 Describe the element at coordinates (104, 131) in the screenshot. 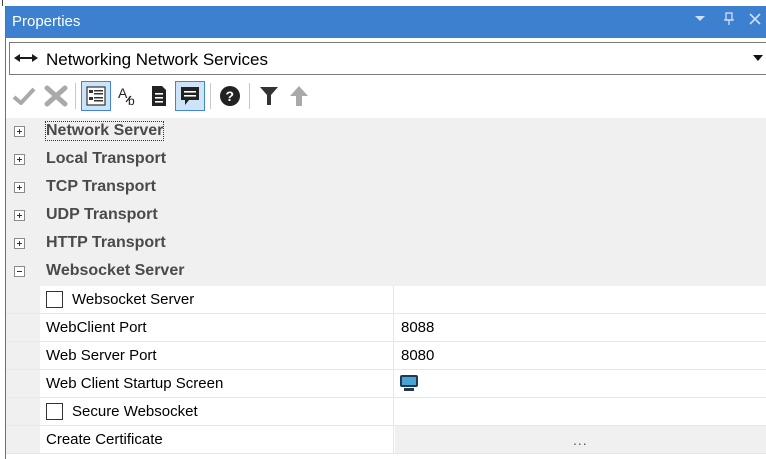

I see `category-label: Network Server` at that location.